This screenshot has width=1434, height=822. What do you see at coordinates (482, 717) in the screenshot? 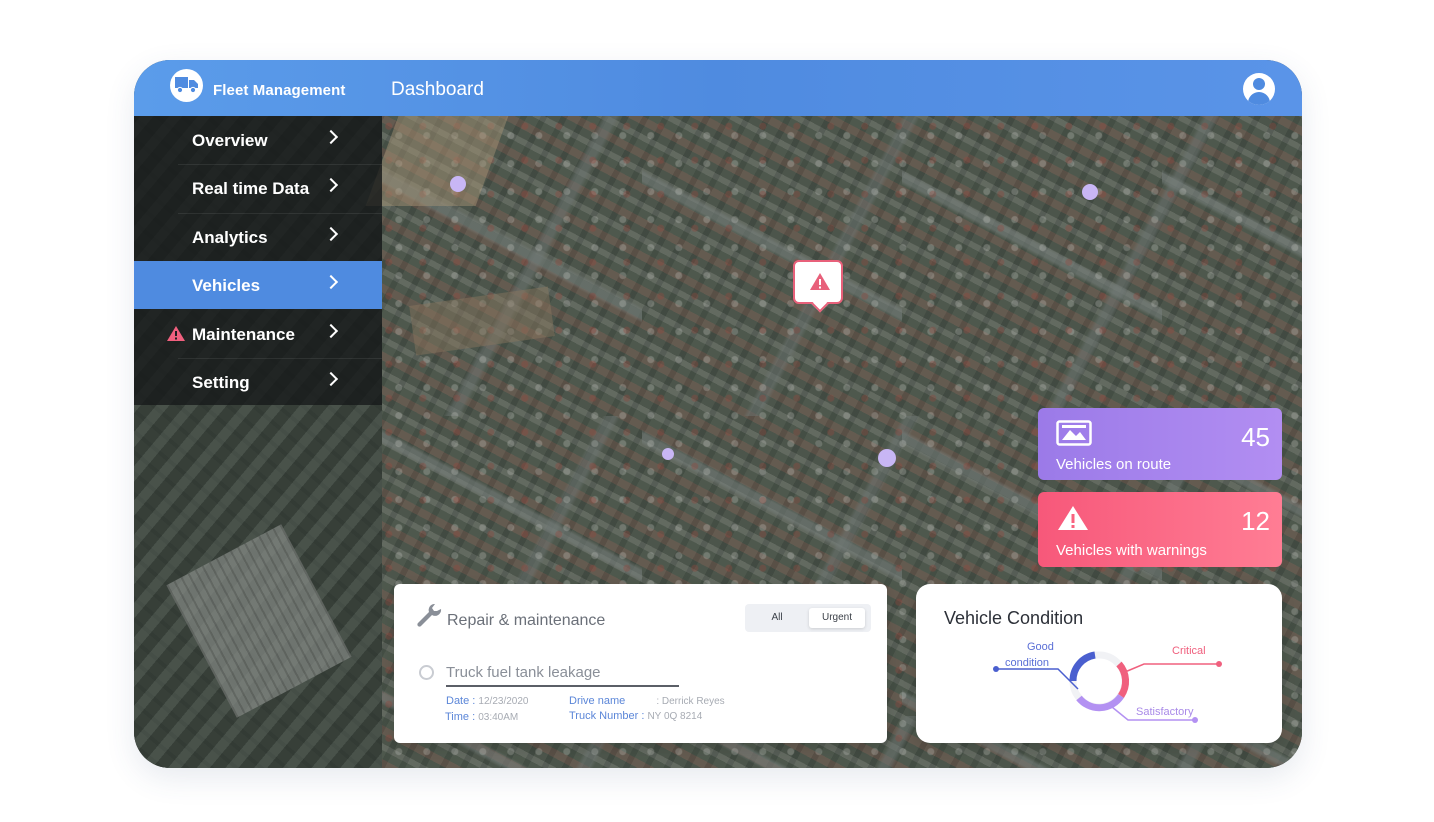
I see `task-time: Time : 03:40AM` at bounding box center [482, 717].